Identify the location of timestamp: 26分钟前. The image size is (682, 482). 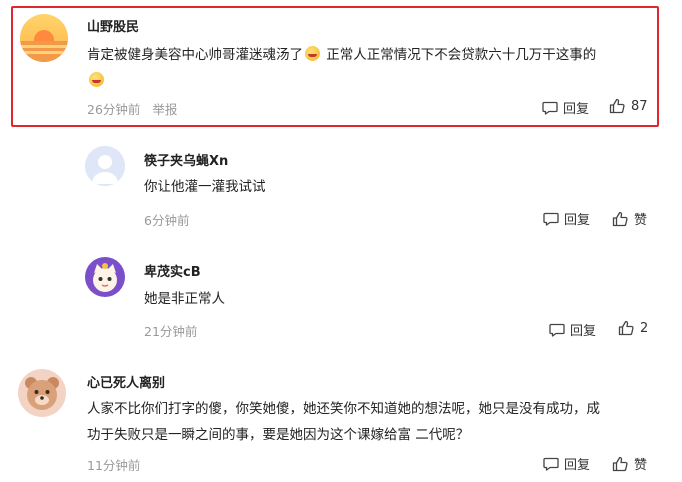
(114, 109).